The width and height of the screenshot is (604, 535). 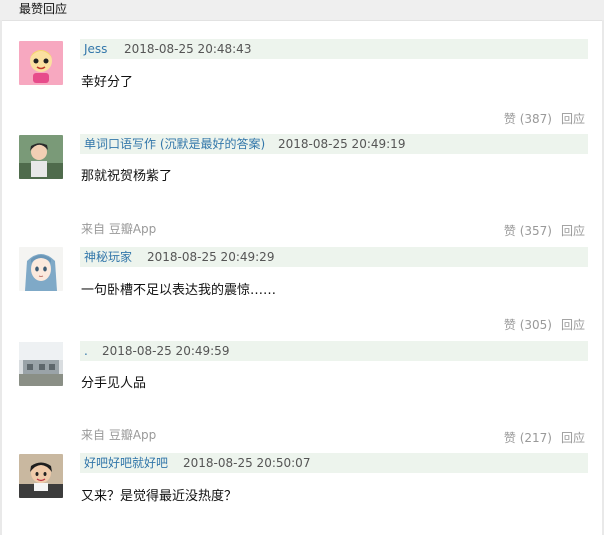 I want to click on comment-time: 2018-08-25 20:48:43, so click(x=188, y=49).